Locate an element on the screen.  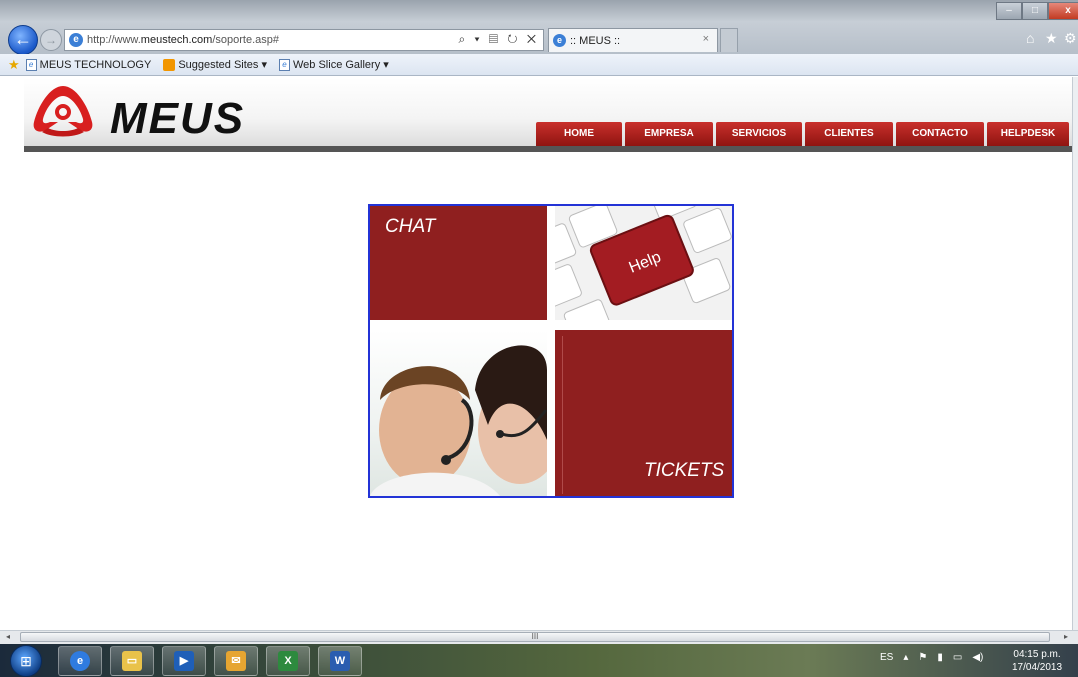
header-divider is located at coordinates (549, 149).